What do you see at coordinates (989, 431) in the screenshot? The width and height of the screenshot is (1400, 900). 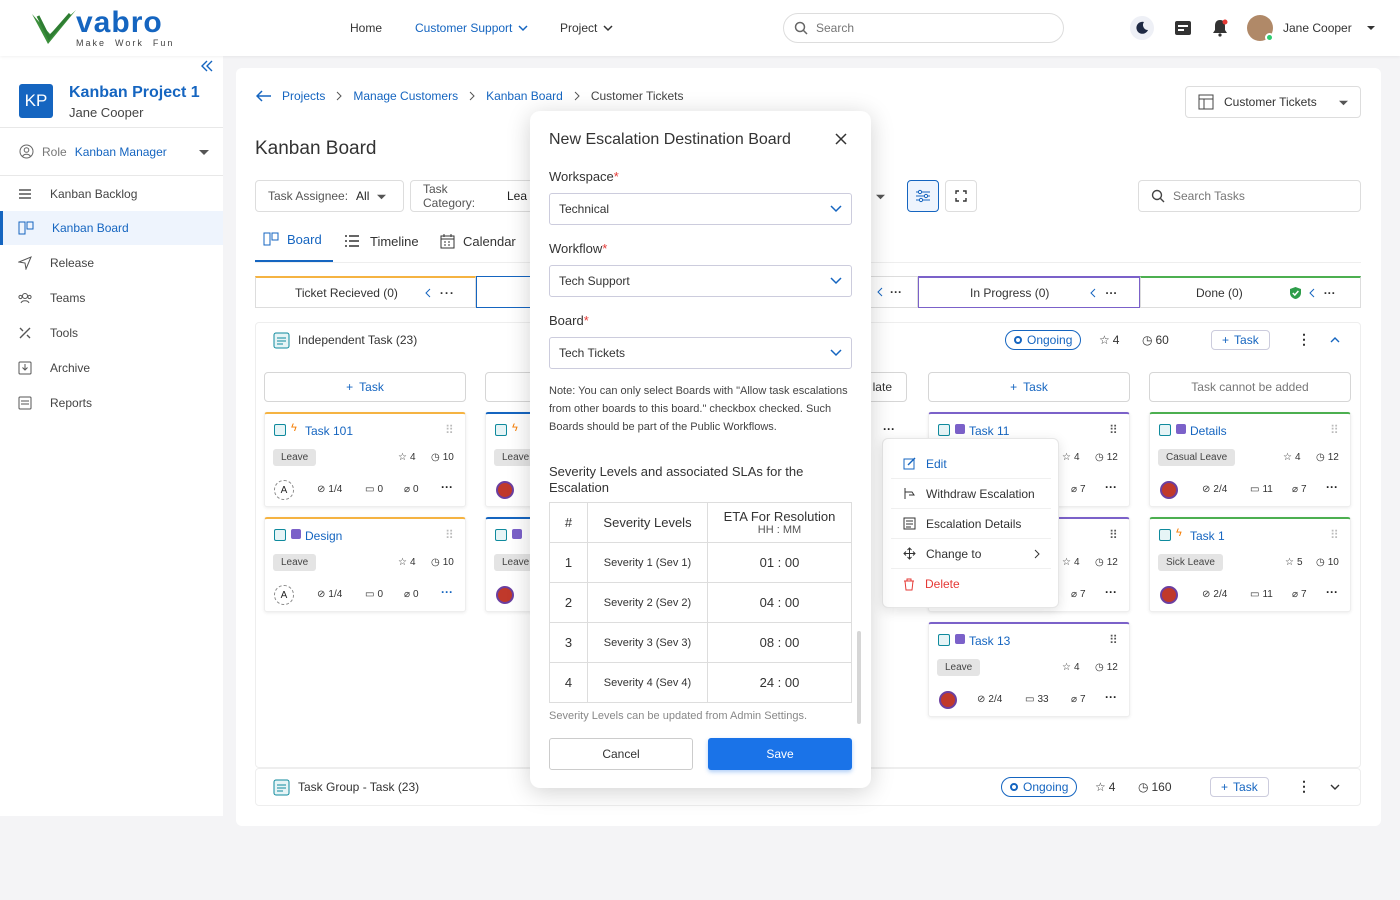 I see `task-title: Task 11` at bounding box center [989, 431].